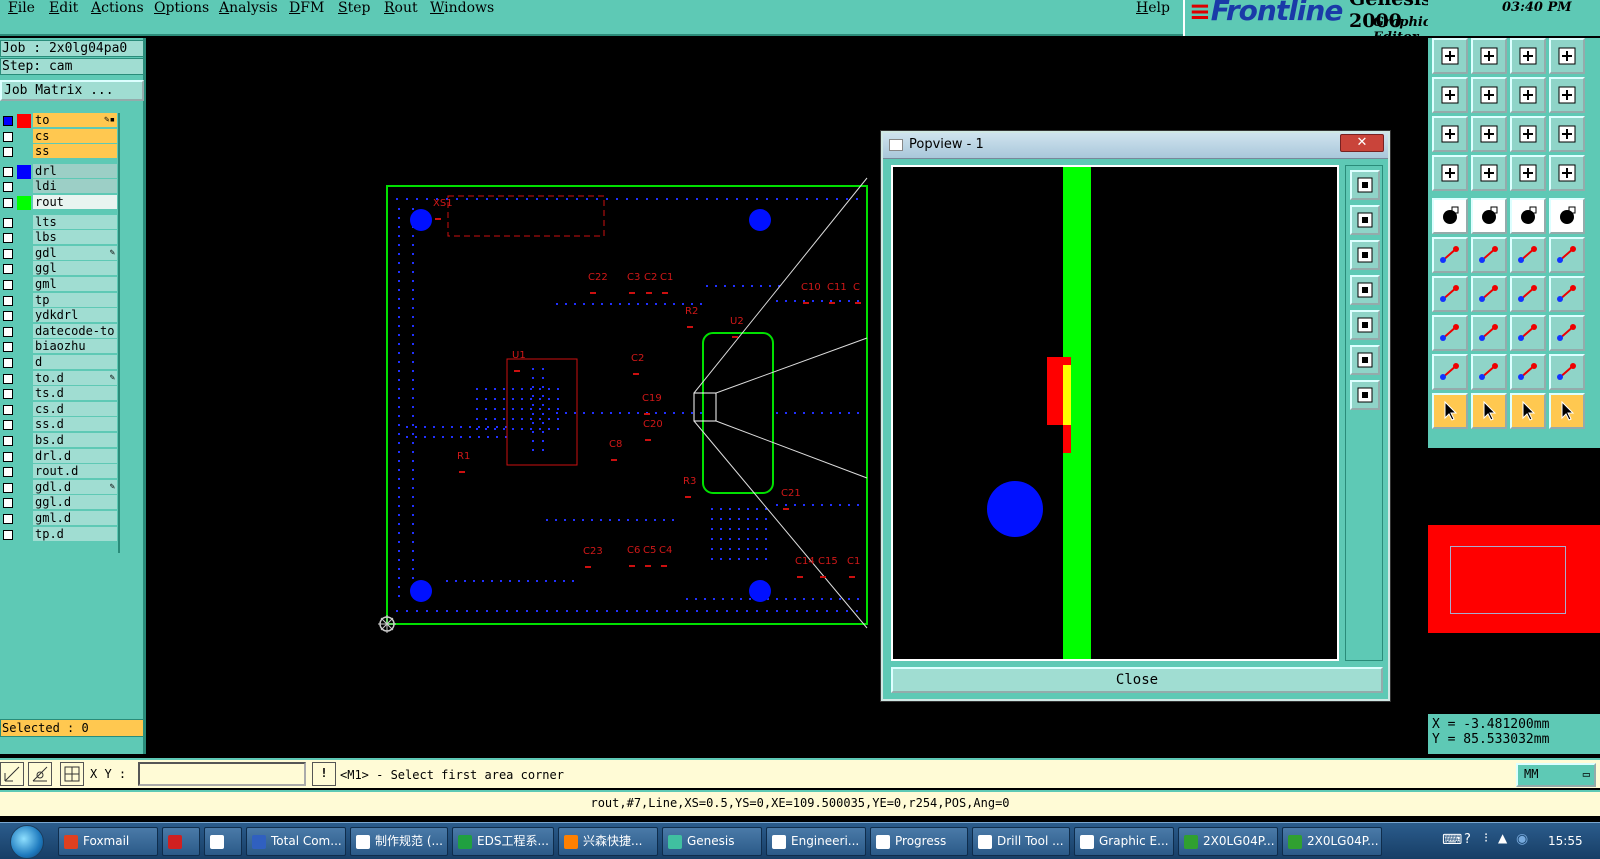 The width and height of the screenshot is (1600, 859). What do you see at coordinates (324, 774) in the screenshot?
I see `alert-icon: !` at bounding box center [324, 774].